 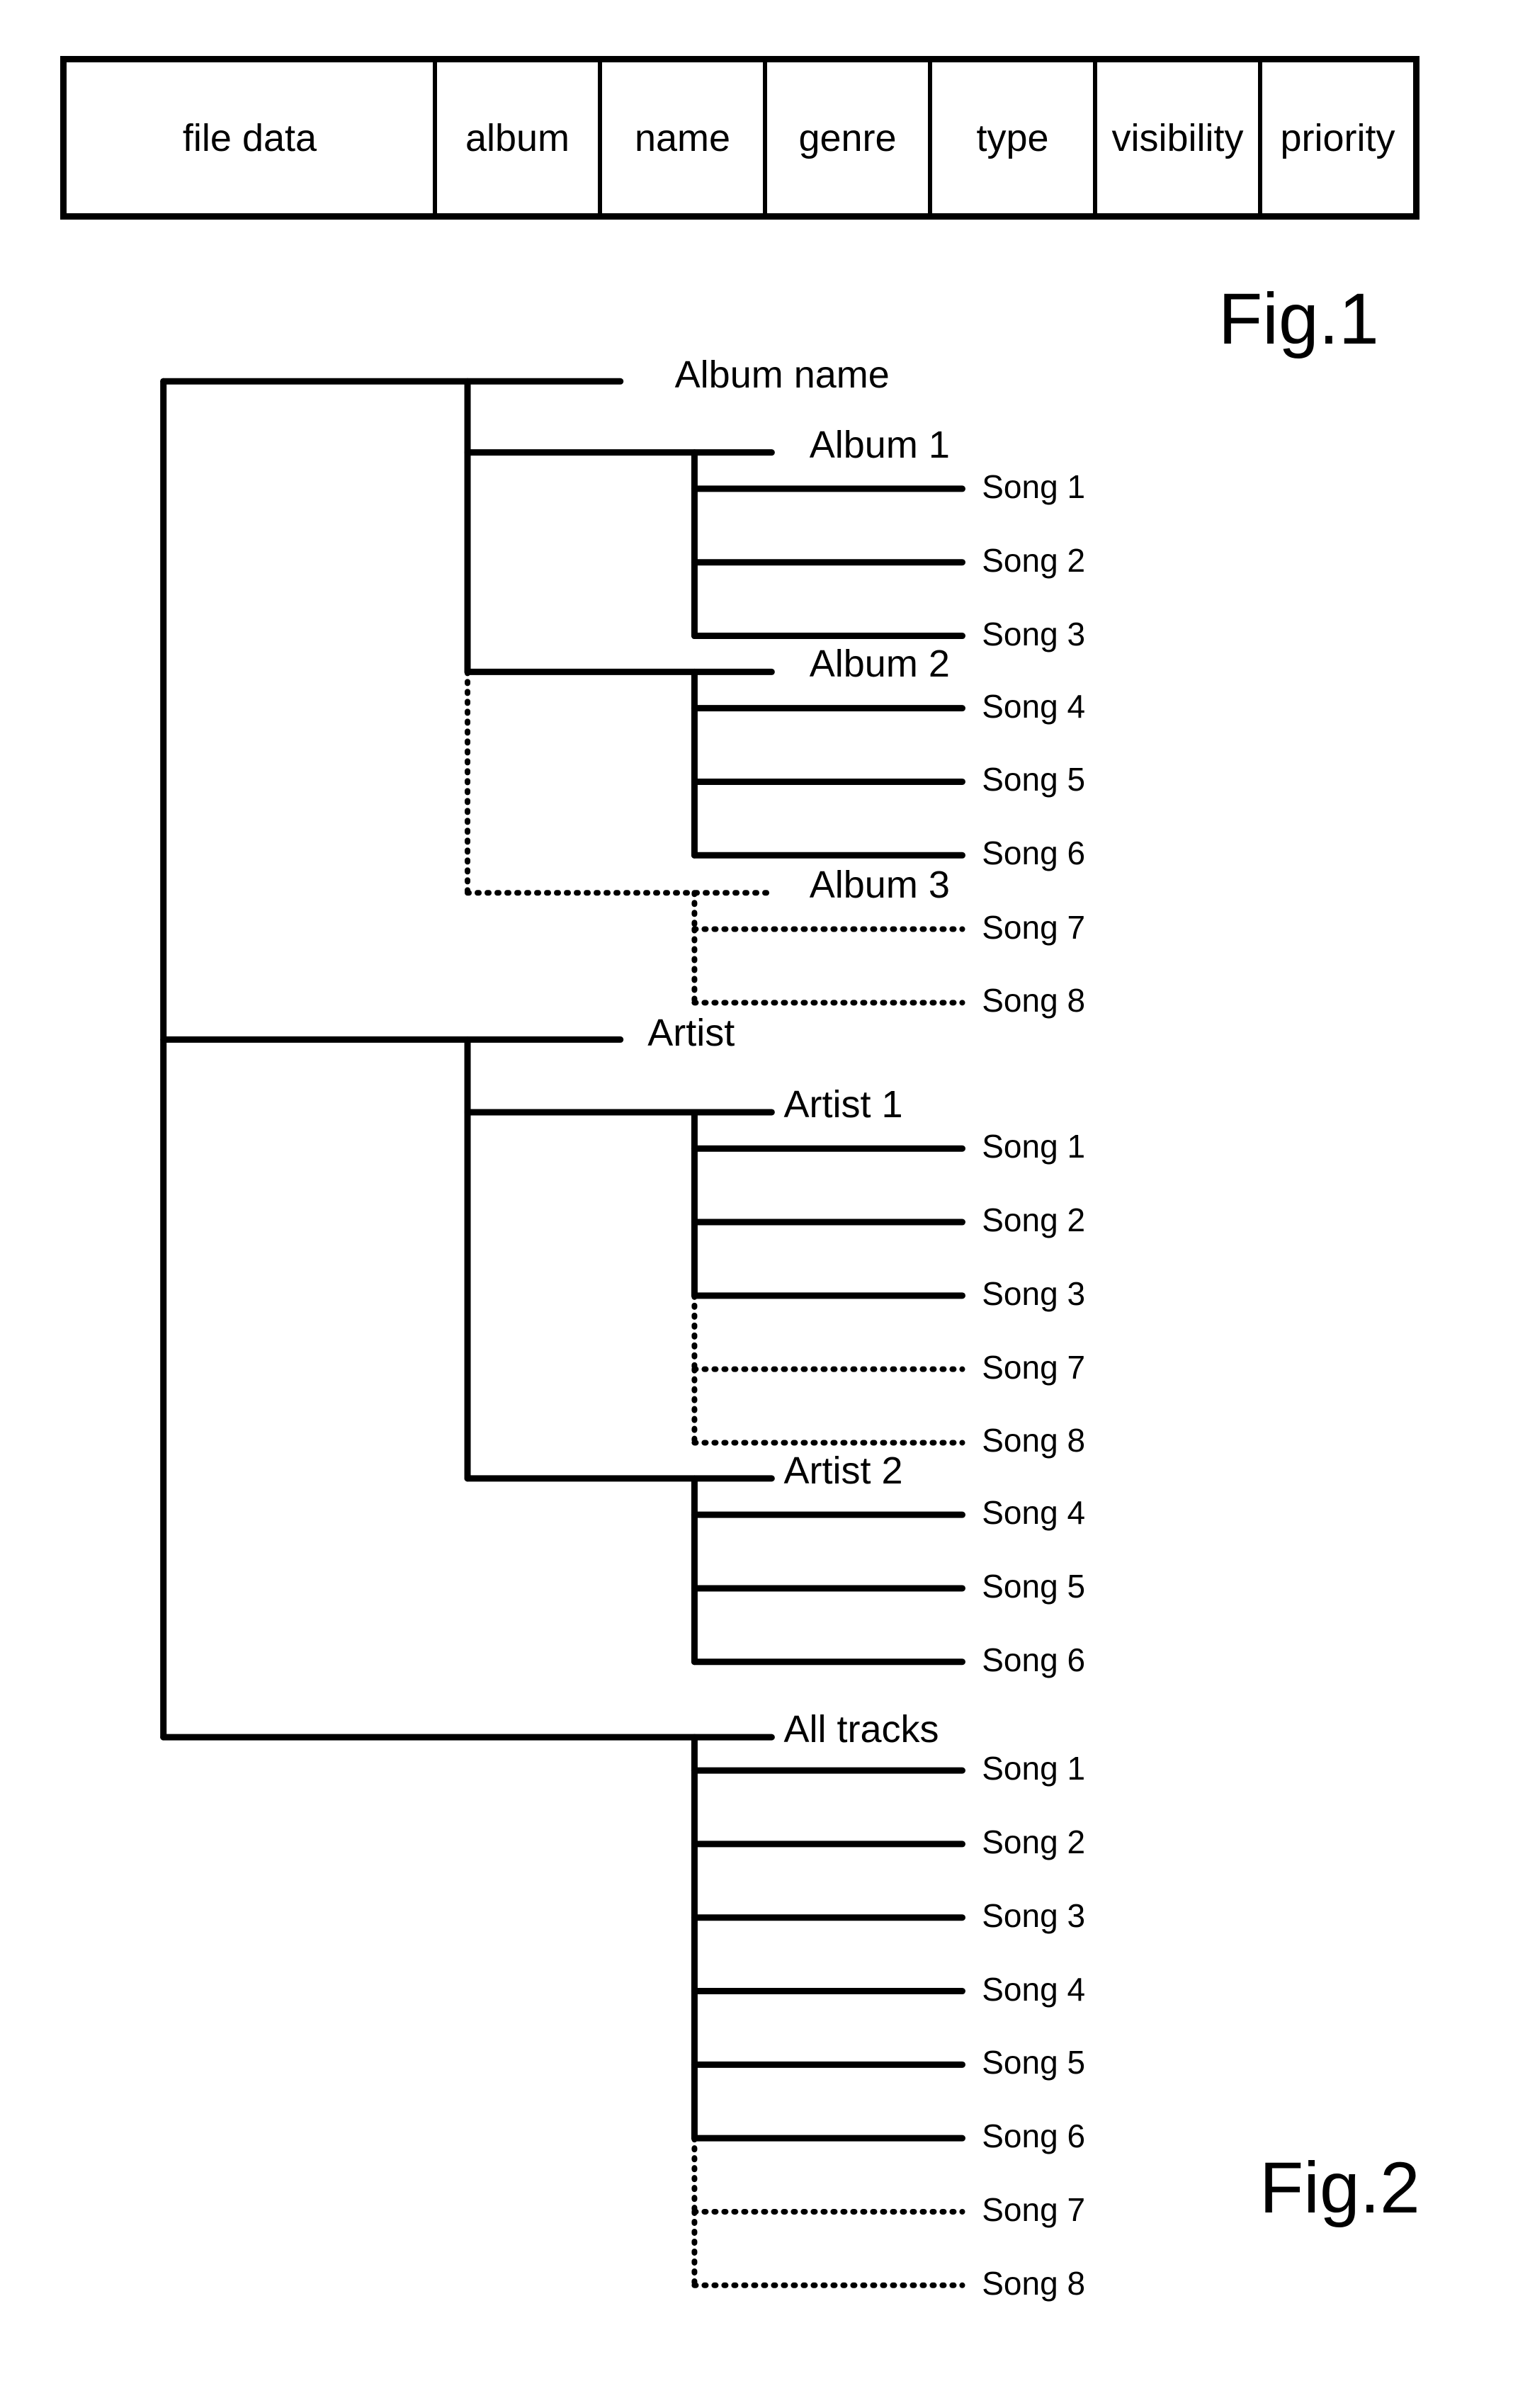 I want to click on group-node: Album 1, so click(x=880, y=444).